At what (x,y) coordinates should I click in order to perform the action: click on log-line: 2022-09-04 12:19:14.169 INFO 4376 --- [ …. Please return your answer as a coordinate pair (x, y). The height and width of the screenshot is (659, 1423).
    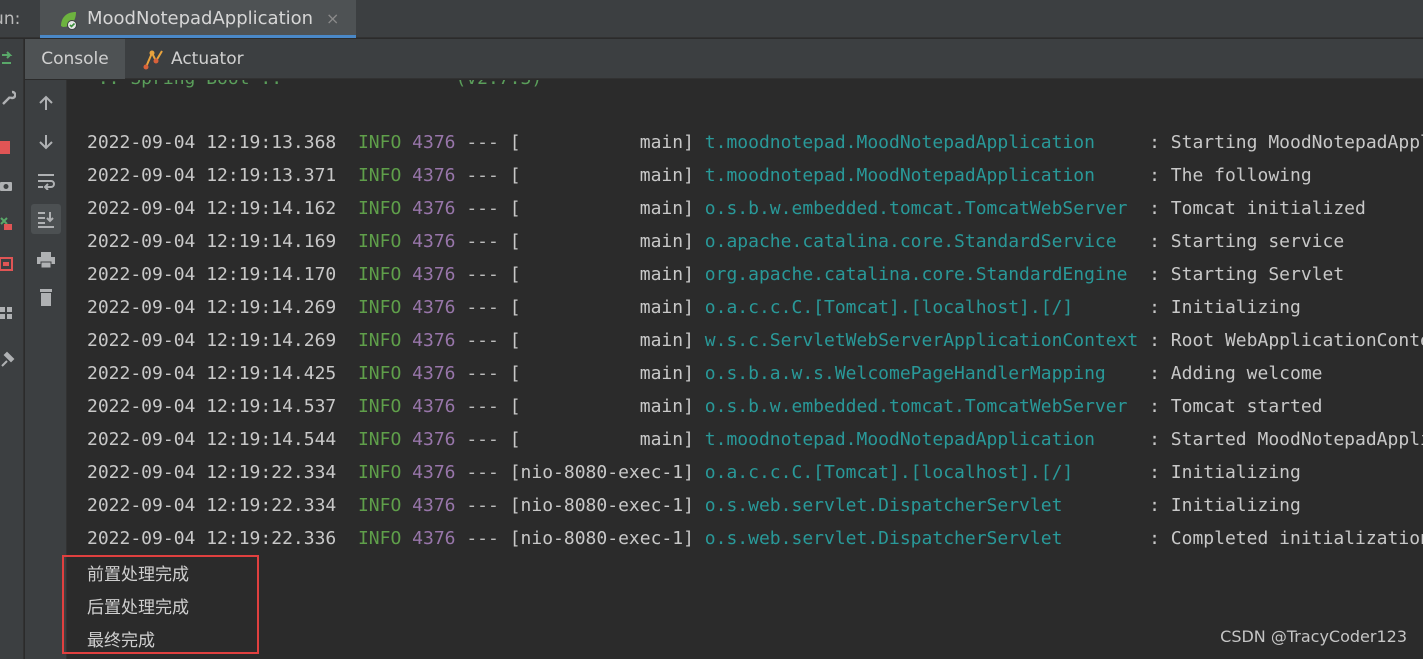
    Looking at the image, I should click on (715, 241).